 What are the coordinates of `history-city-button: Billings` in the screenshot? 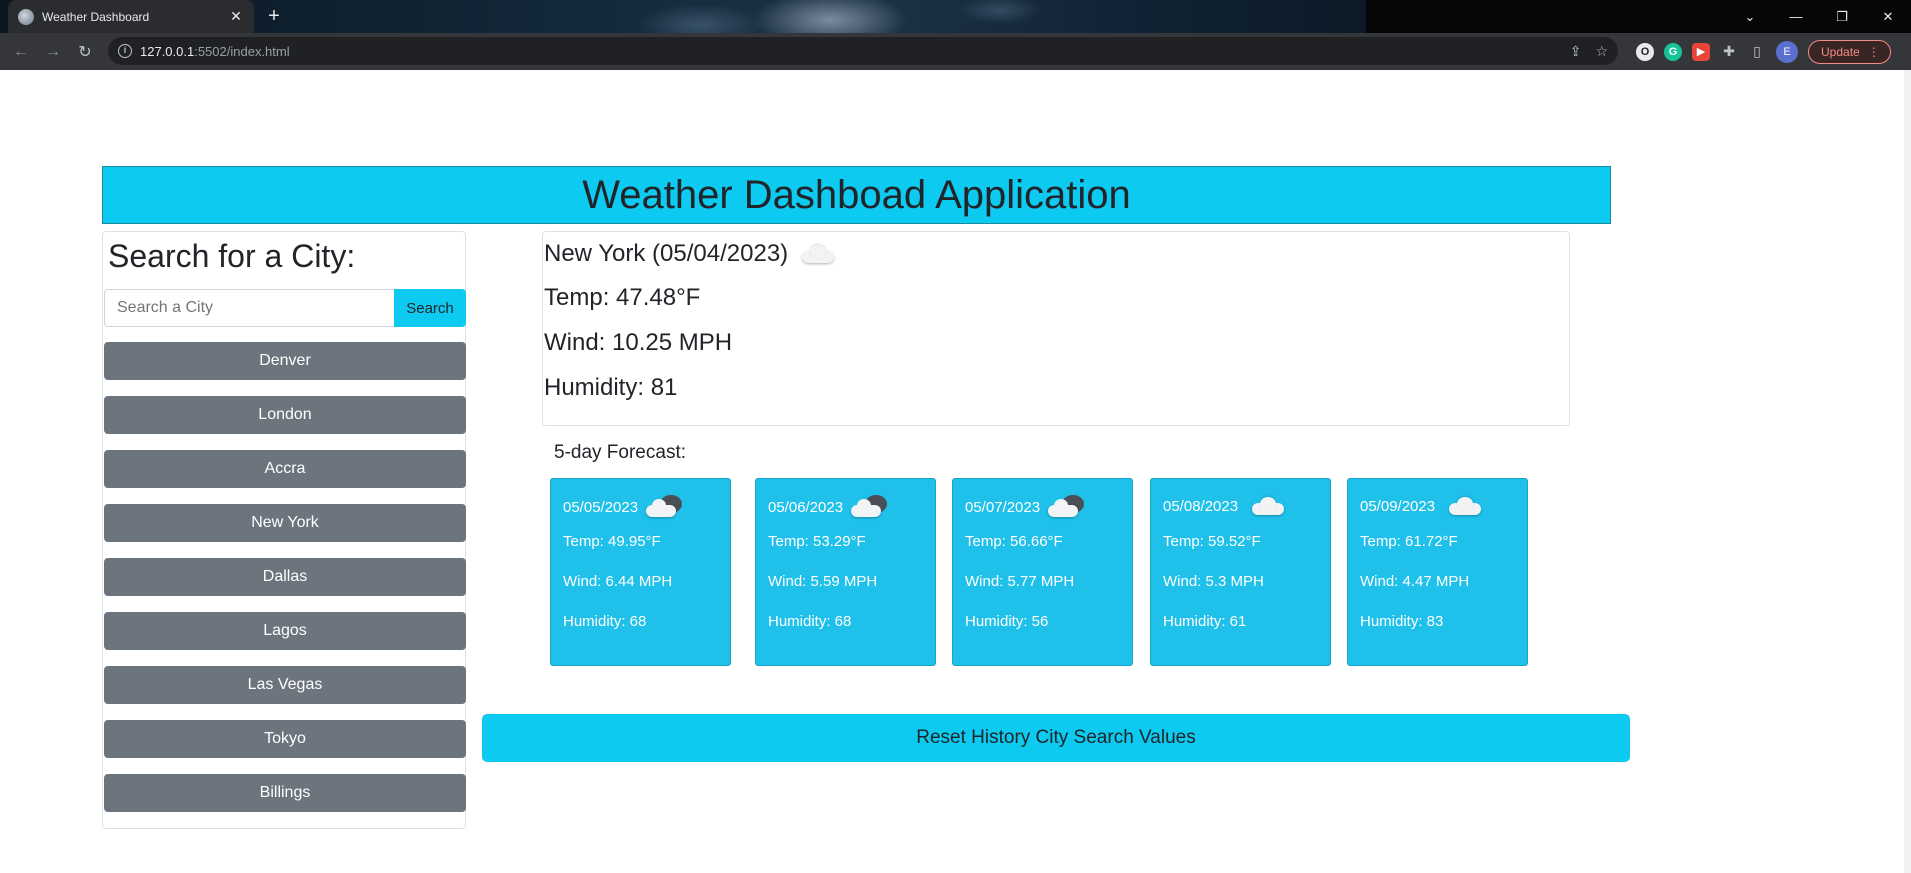 It's located at (285, 793).